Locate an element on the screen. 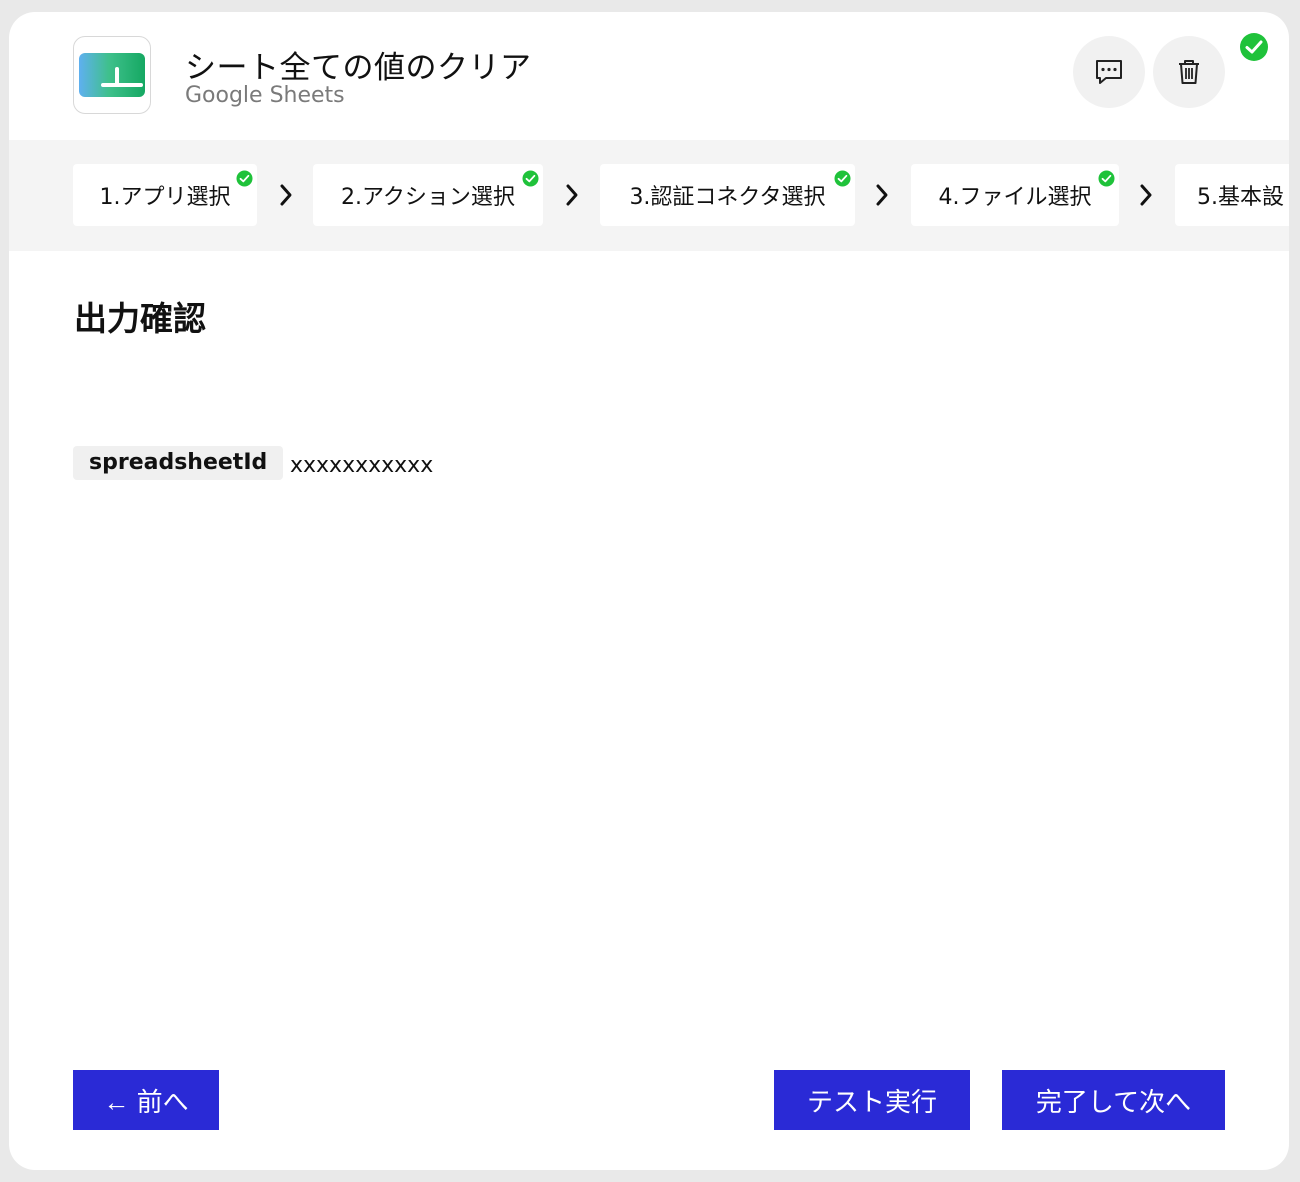  output-key: spreadsheetId is located at coordinates (178, 463).